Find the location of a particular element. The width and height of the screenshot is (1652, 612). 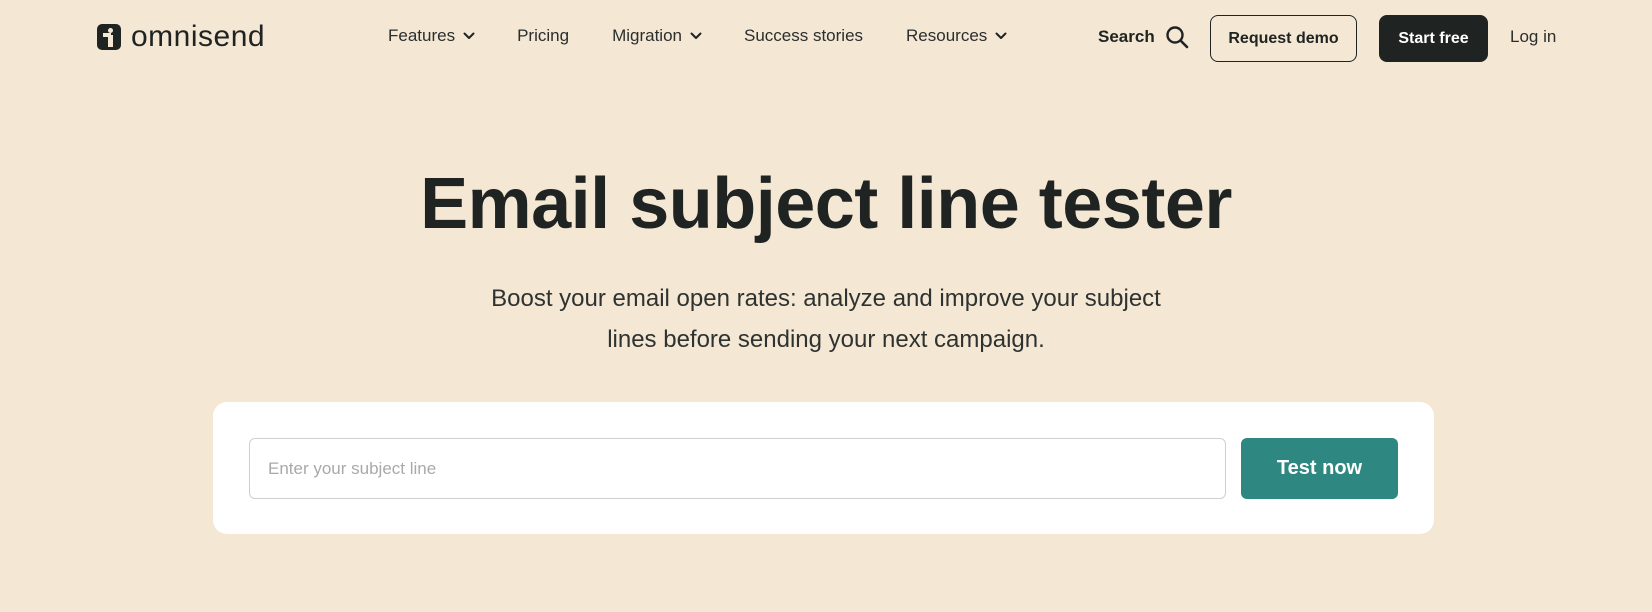

nav-item-success-stories: Success stories is located at coordinates (803, 36).